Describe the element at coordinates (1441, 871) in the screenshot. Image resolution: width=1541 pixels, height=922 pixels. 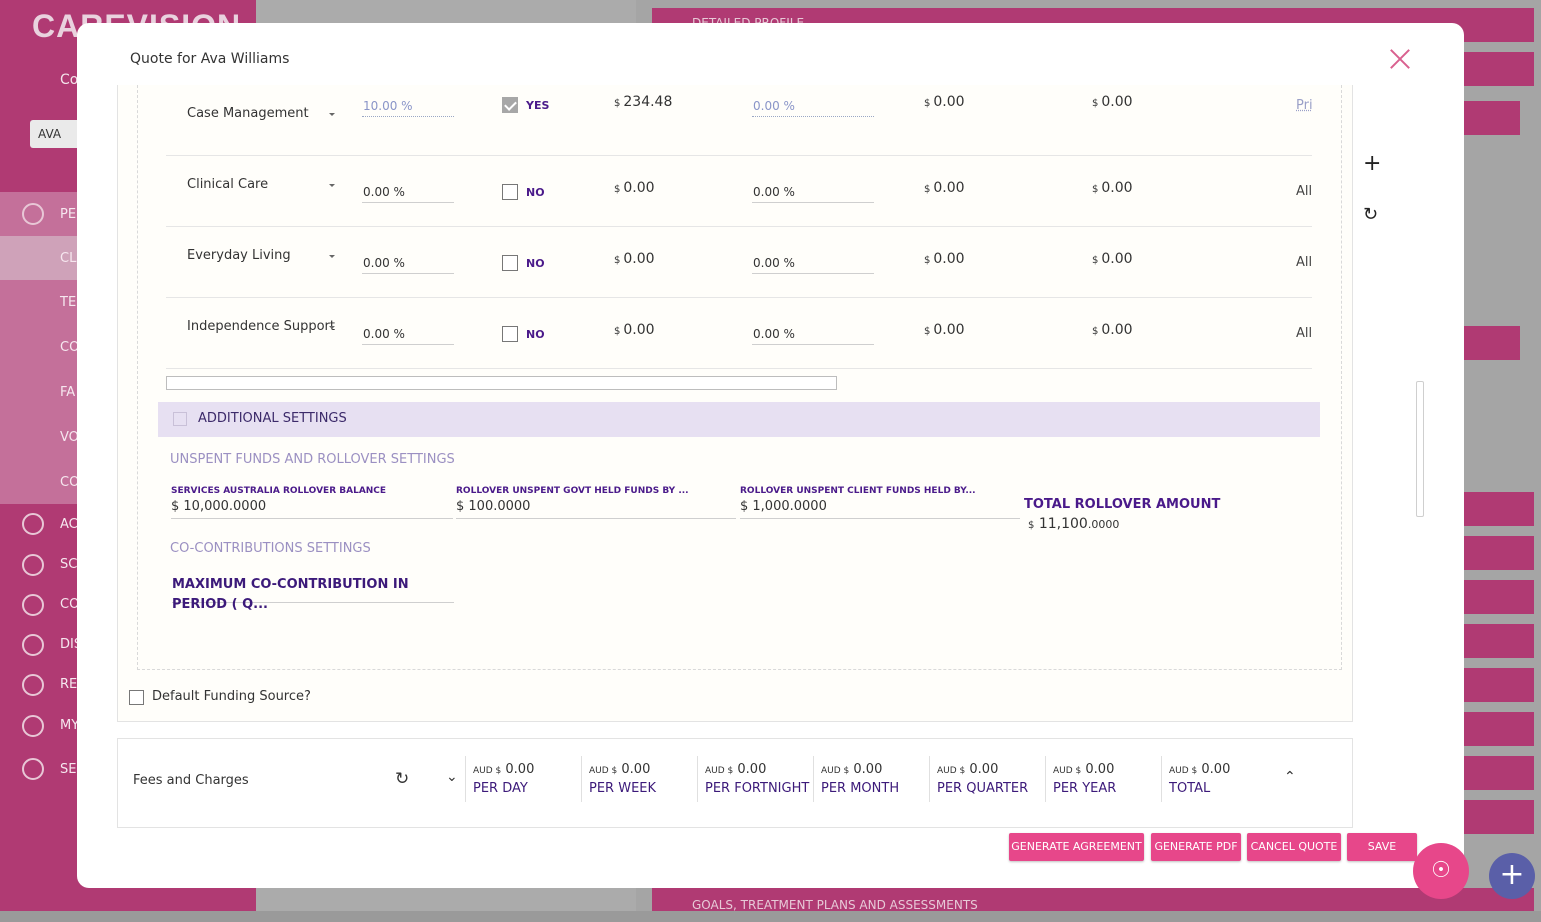
I see `lightbulb-icon: ☉` at that location.